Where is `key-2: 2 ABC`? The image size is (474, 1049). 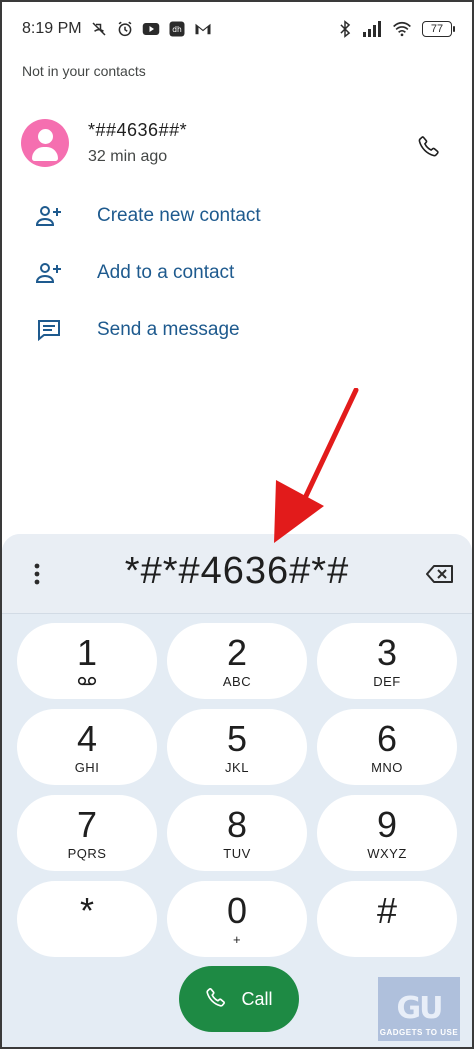
key-2: 2 ABC is located at coordinates (237, 661).